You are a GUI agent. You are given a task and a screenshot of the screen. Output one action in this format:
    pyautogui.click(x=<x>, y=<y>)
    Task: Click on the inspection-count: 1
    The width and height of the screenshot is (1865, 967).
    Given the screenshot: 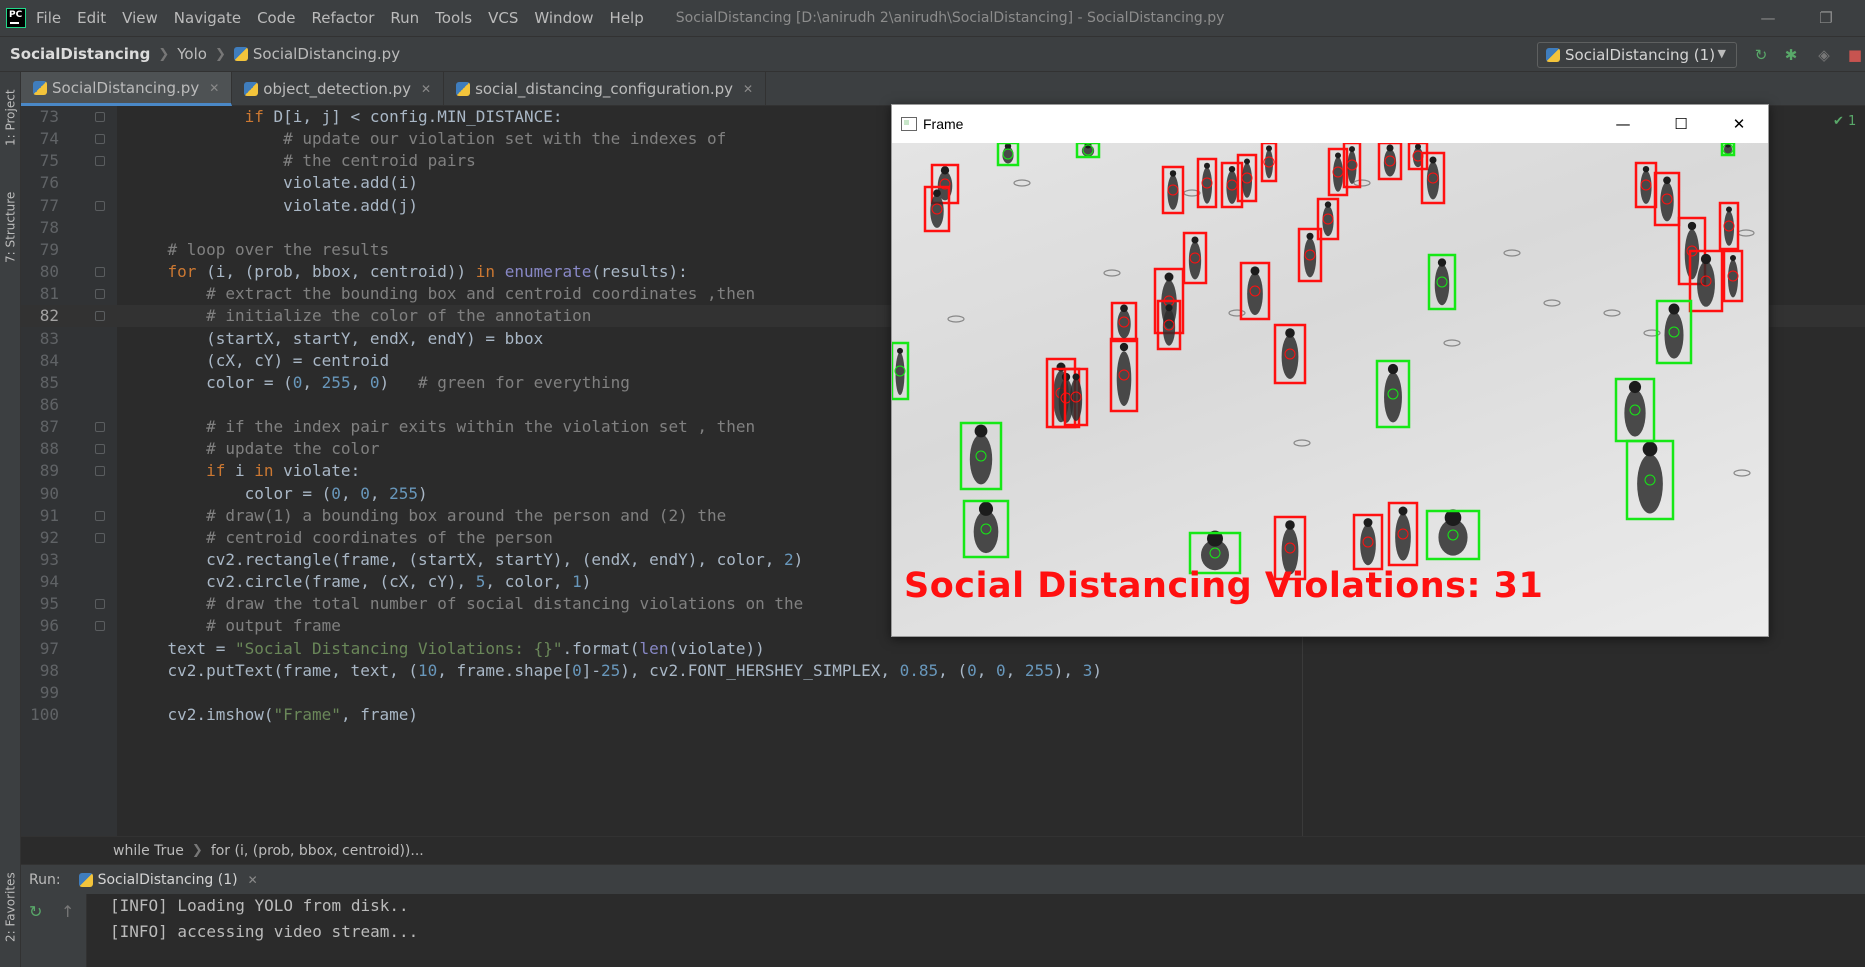 What is the action you would take?
    pyautogui.click(x=1852, y=121)
    